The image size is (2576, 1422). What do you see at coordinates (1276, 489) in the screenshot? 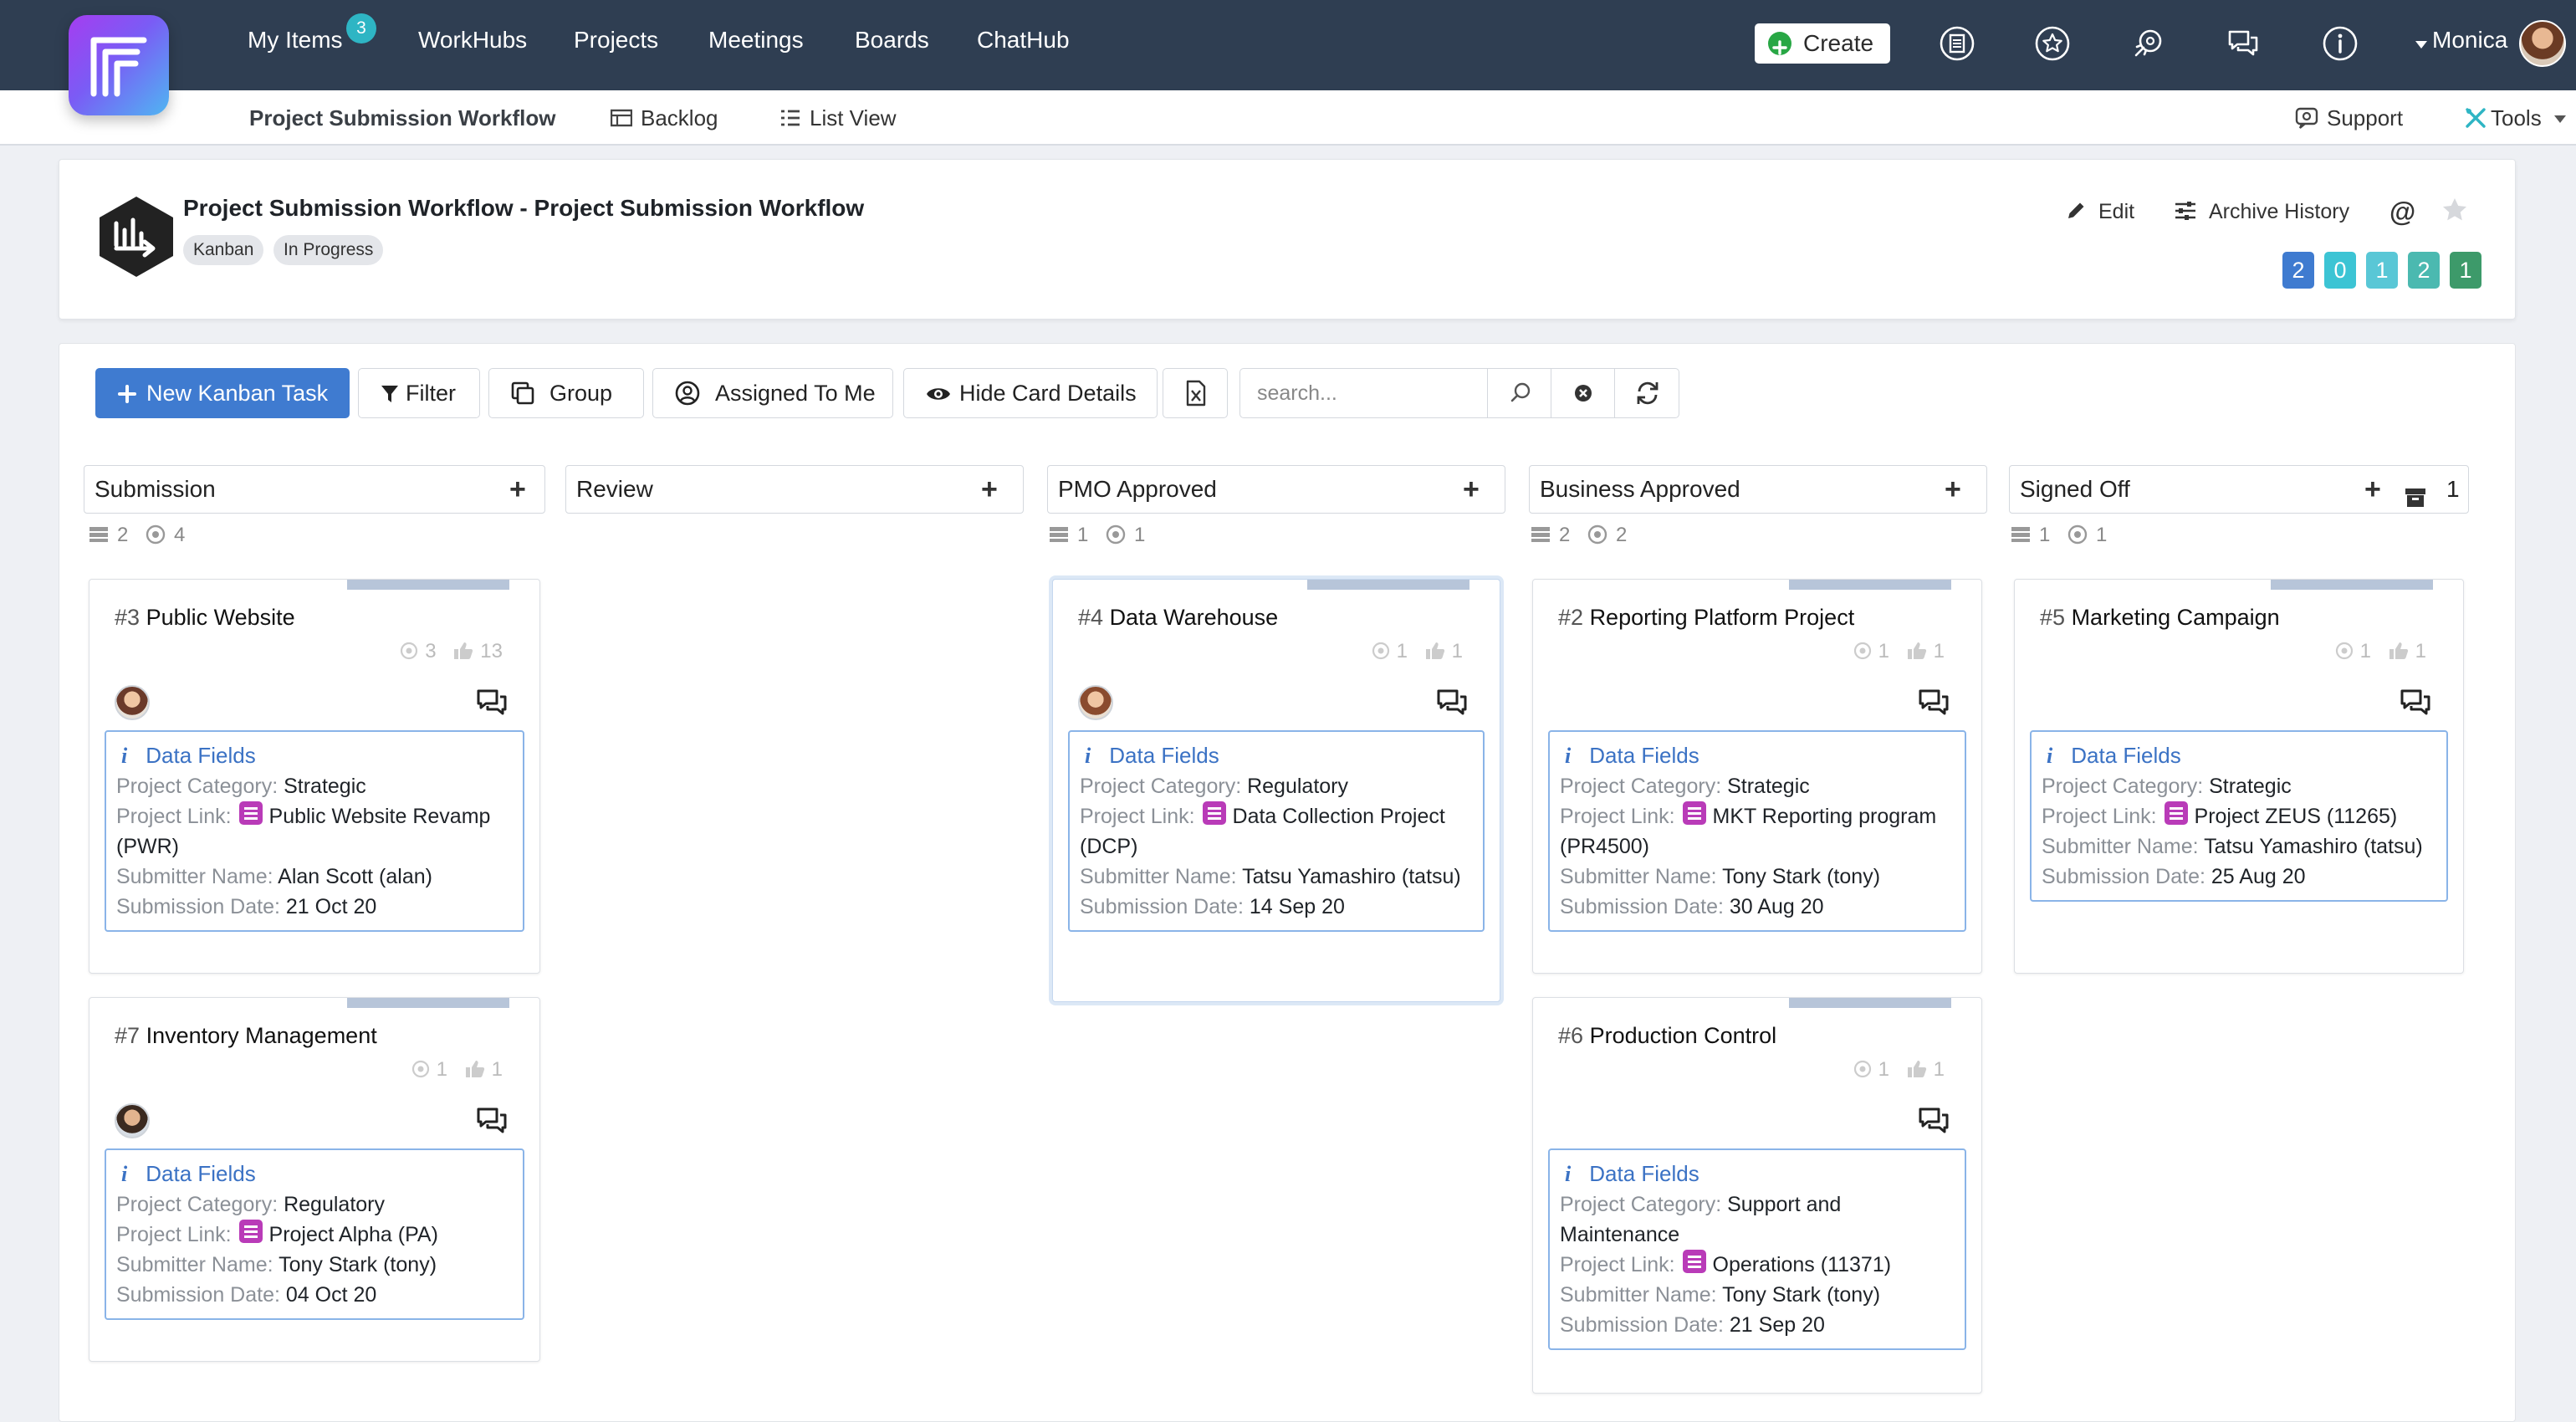
I see `column-header-pmo-approved: PMO Approved +` at bounding box center [1276, 489].